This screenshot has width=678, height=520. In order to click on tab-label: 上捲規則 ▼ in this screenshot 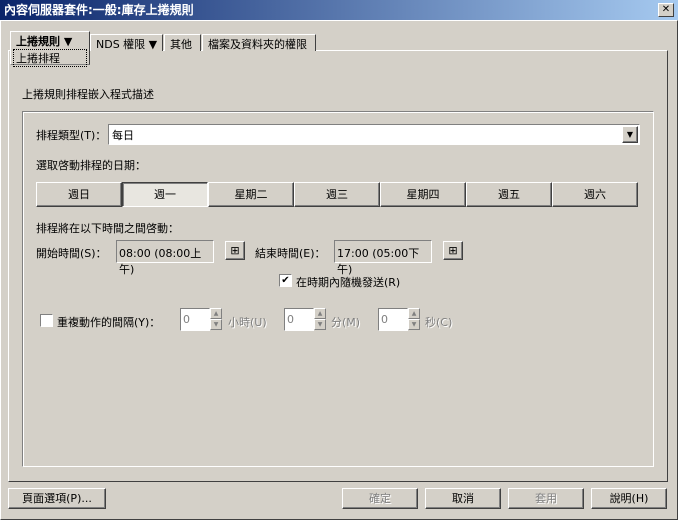, I will do `click(44, 41)`.